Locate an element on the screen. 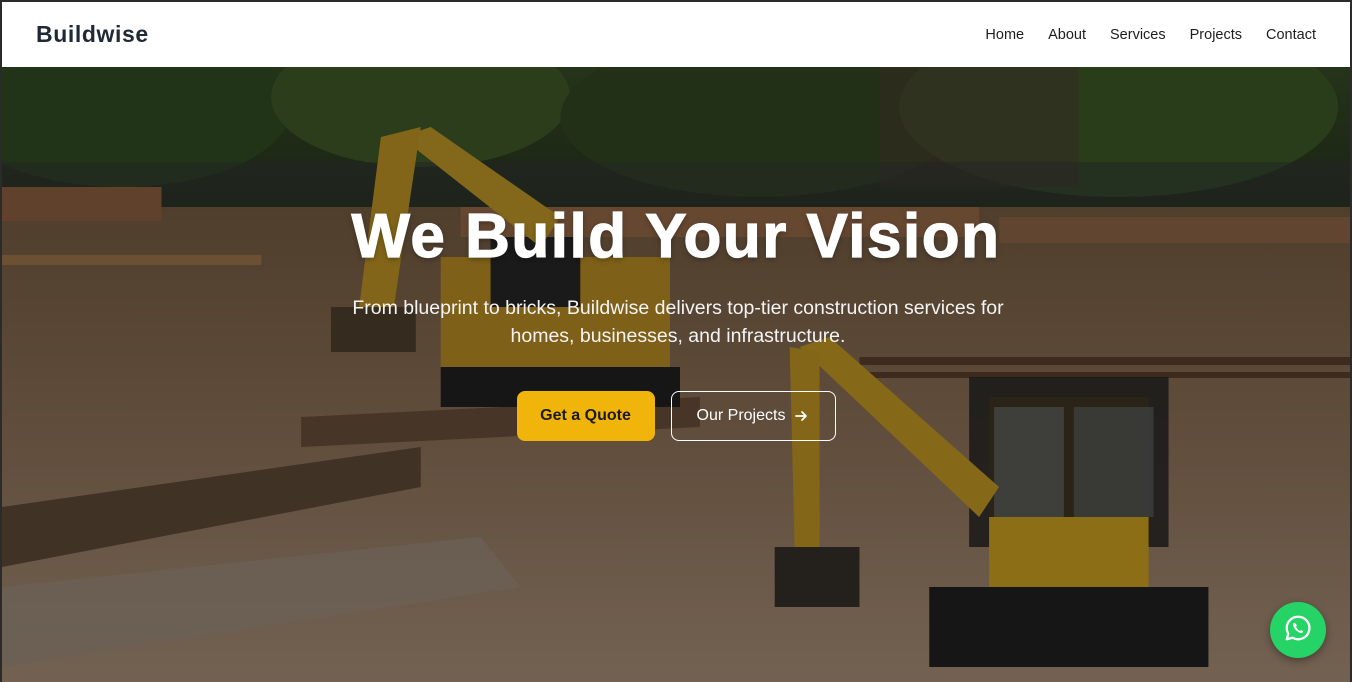 The height and width of the screenshot is (682, 1352). our-projects-button: Our Projects is located at coordinates (753, 416).